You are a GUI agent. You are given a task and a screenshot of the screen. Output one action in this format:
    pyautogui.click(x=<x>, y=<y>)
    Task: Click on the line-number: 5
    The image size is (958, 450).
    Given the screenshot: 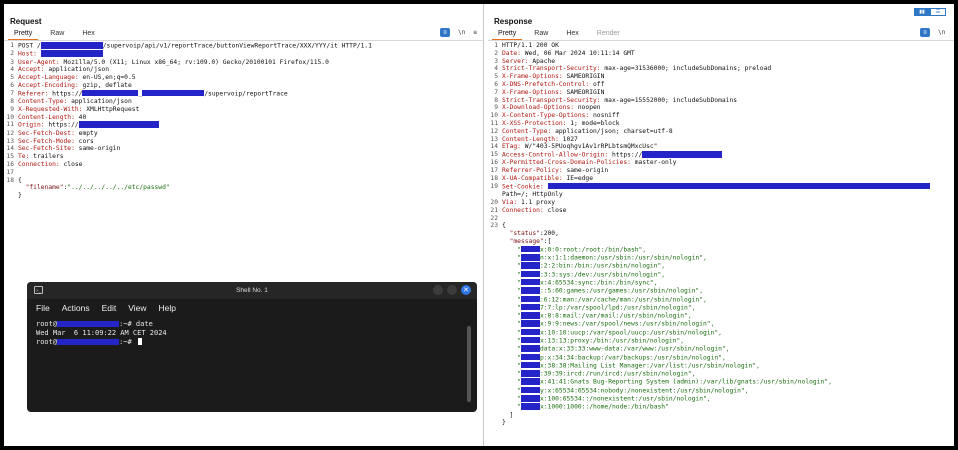 What is the action you would take?
    pyautogui.click(x=496, y=77)
    